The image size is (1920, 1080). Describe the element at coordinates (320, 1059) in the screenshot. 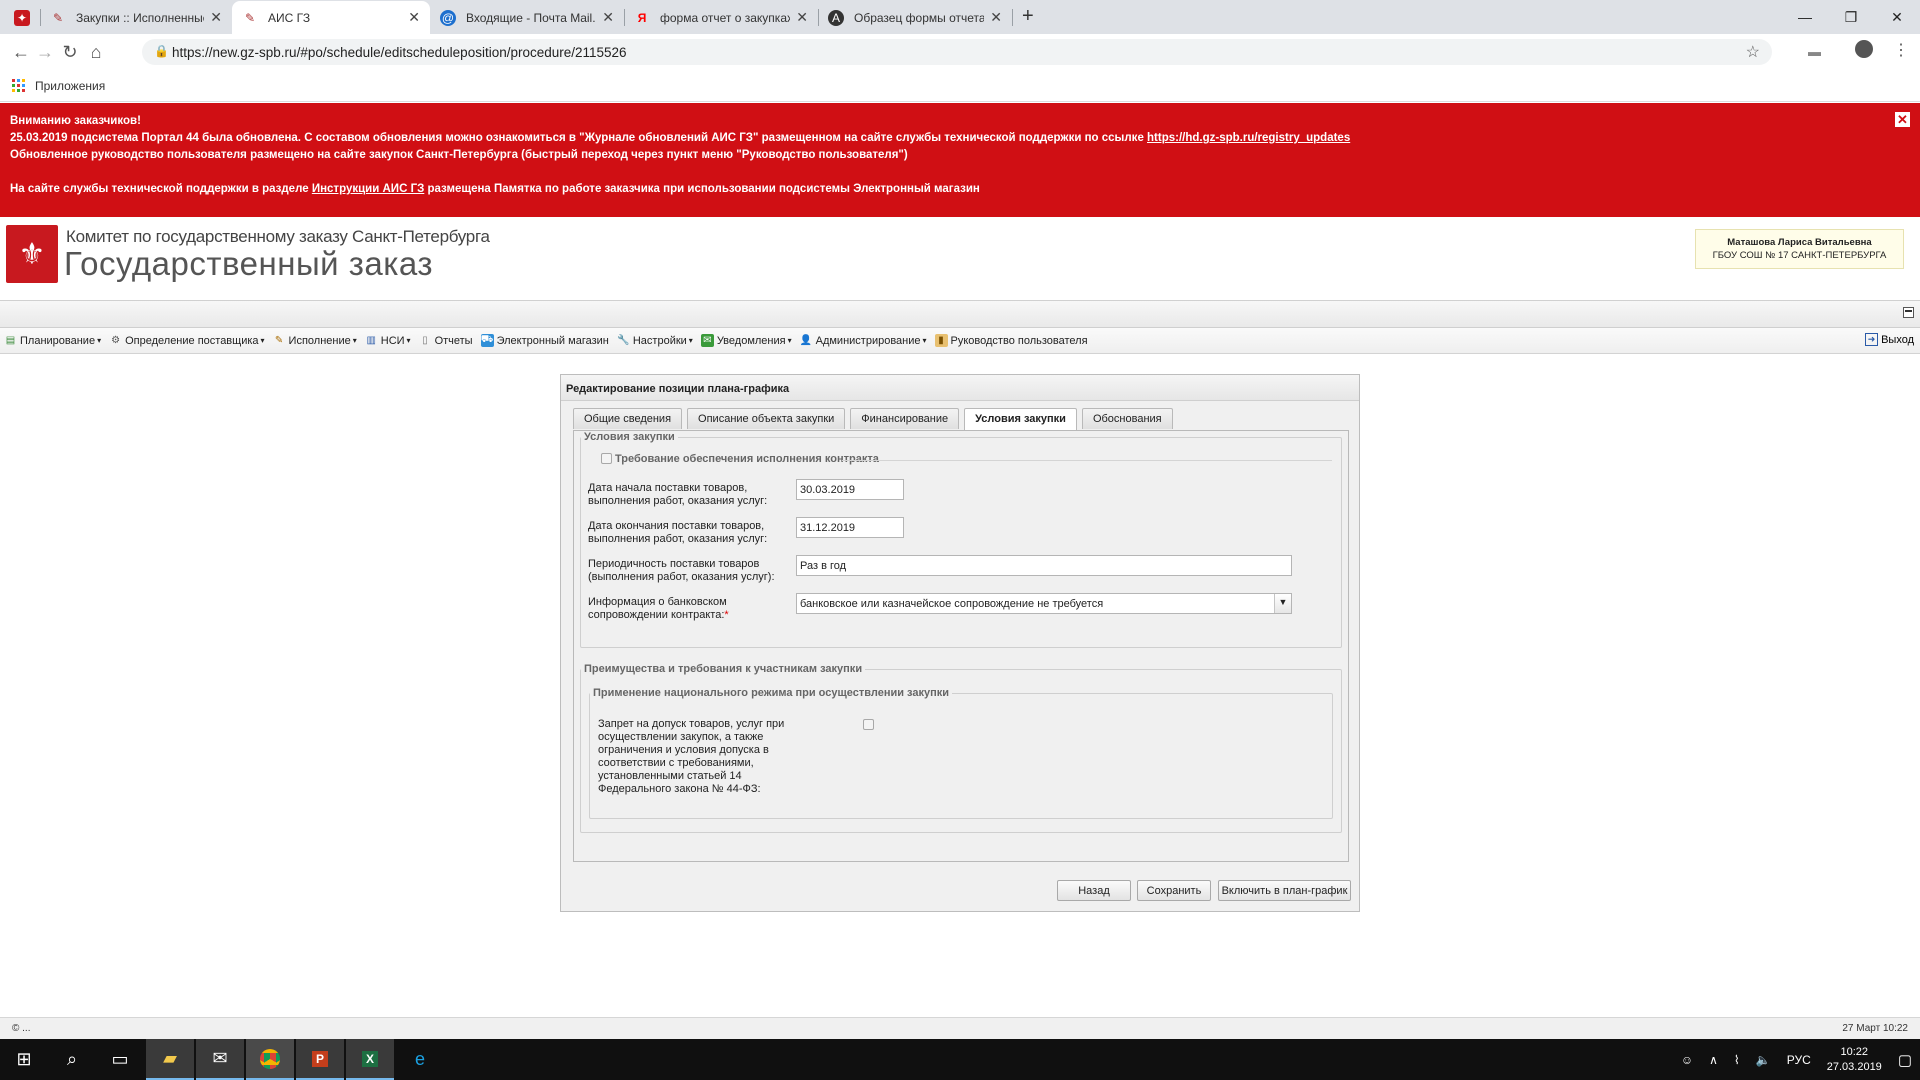

I see `powerpoint-icon: P` at that location.